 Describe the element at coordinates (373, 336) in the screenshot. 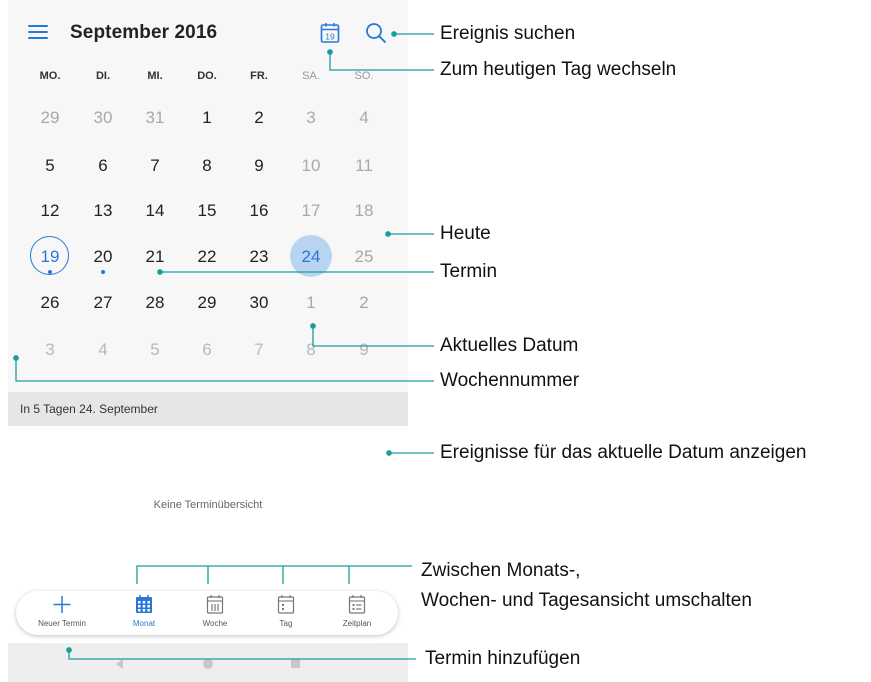

I see `callout-current-date` at that location.